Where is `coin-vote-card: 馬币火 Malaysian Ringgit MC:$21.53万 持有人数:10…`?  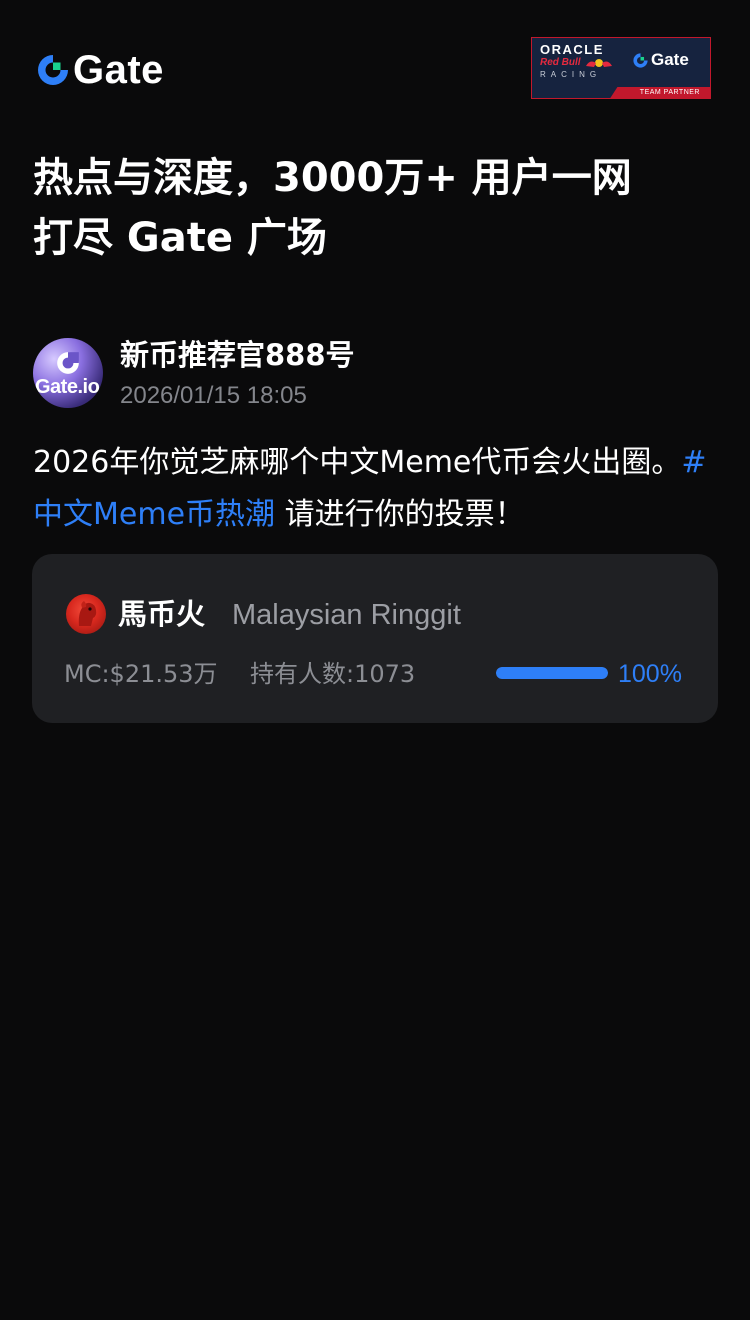
coin-vote-card: 馬币火 Malaysian Ringgit MC:$21.53万 持有人数:10… is located at coordinates (375, 638).